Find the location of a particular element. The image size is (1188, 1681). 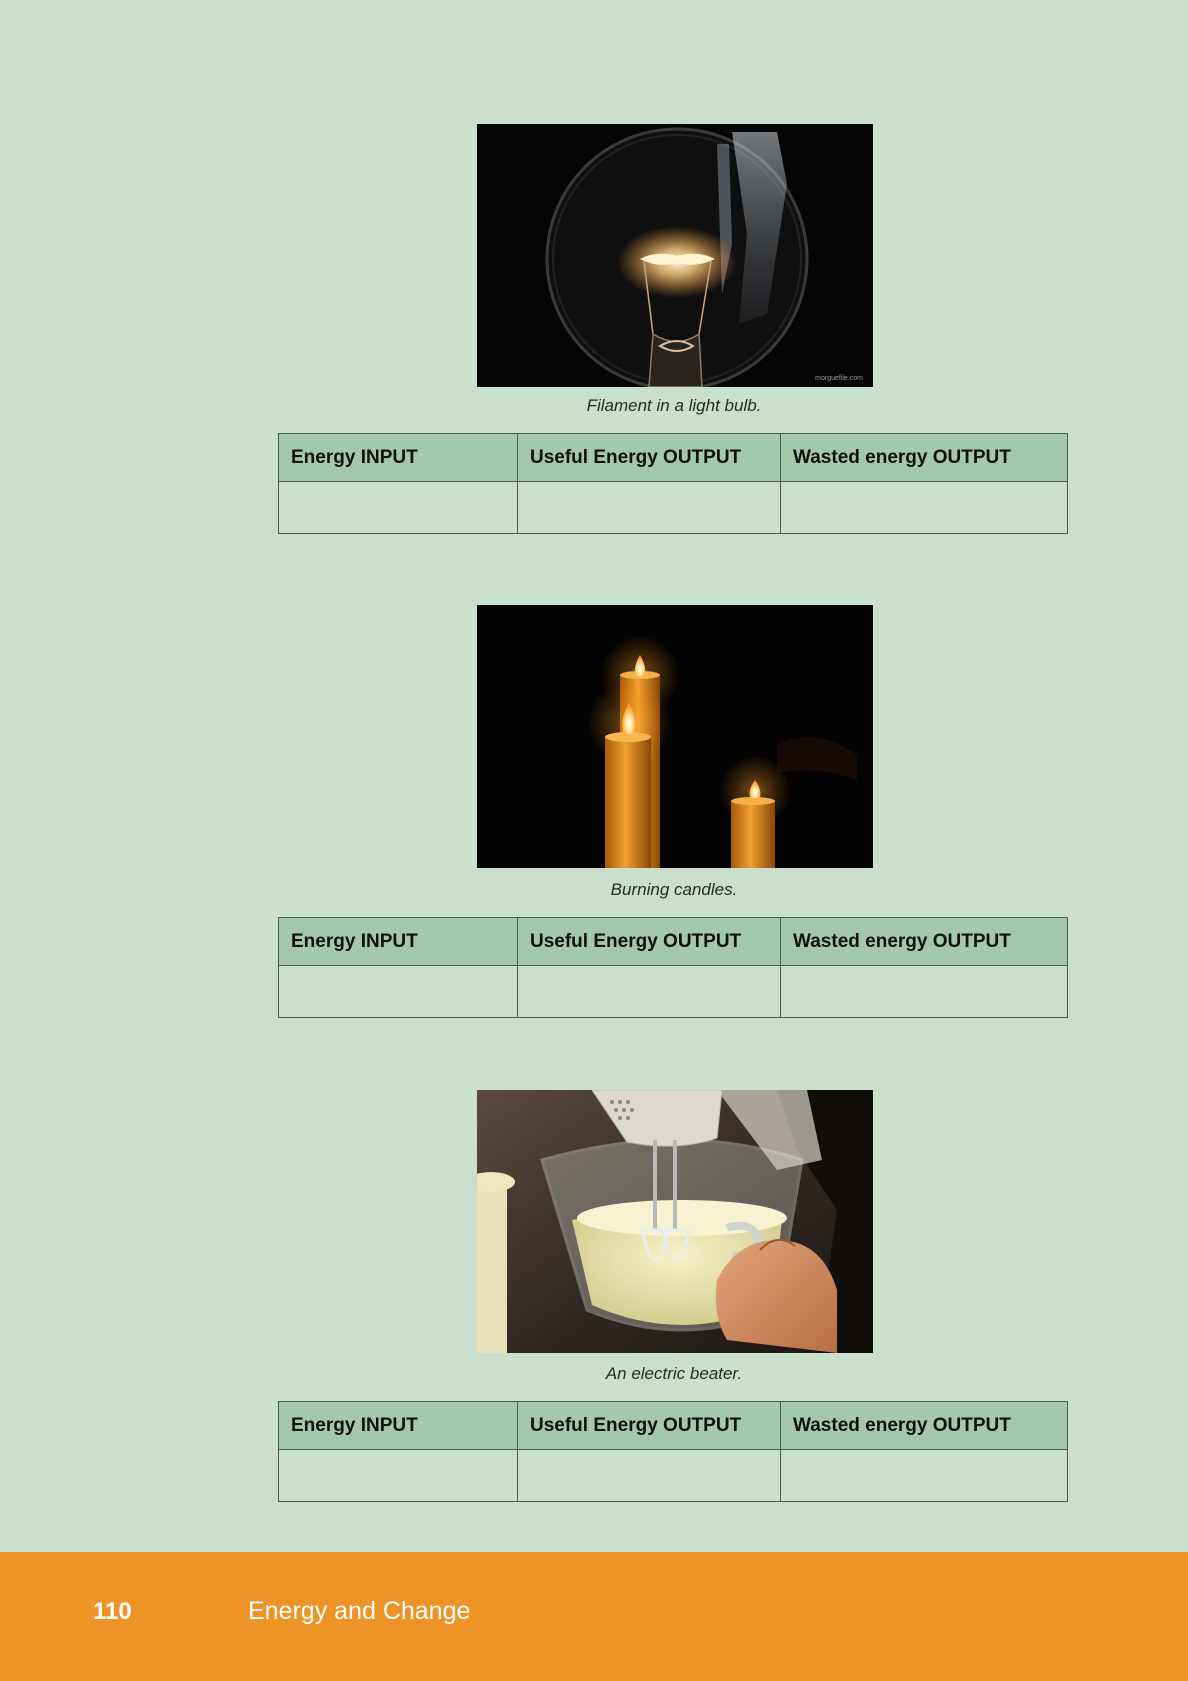

beater-illustration is located at coordinates (675, 1221).